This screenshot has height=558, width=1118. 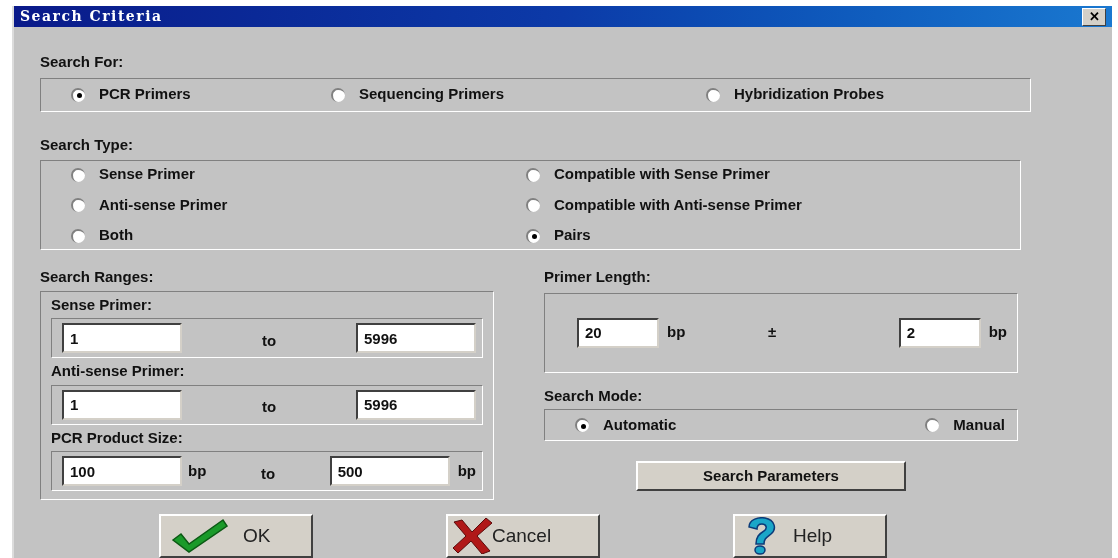 What do you see at coordinates (771, 476) in the screenshot?
I see `search-parameters-button: Search Parameters` at bounding box center [771, 476].